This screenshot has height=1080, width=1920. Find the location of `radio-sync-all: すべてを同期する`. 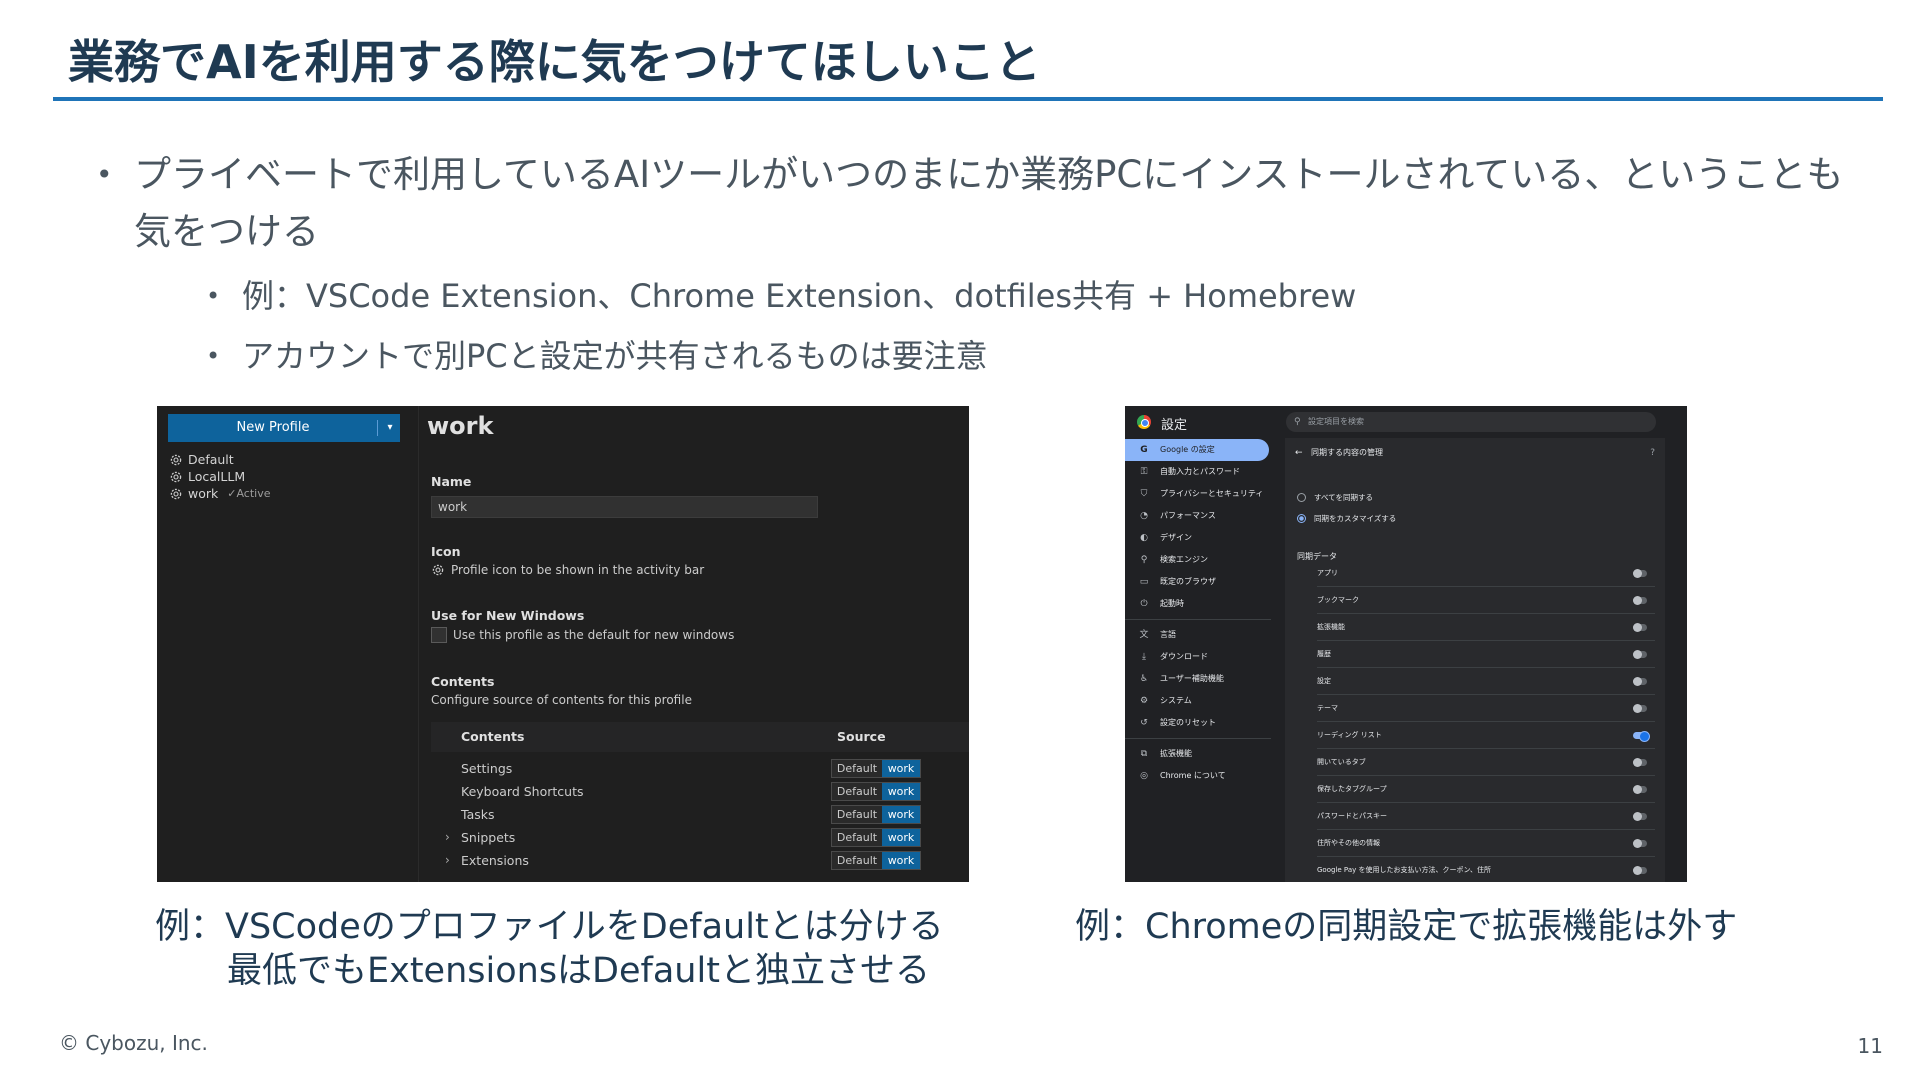

radio-sync-all: すべてを同期する is located at coordinates (1335, 497).